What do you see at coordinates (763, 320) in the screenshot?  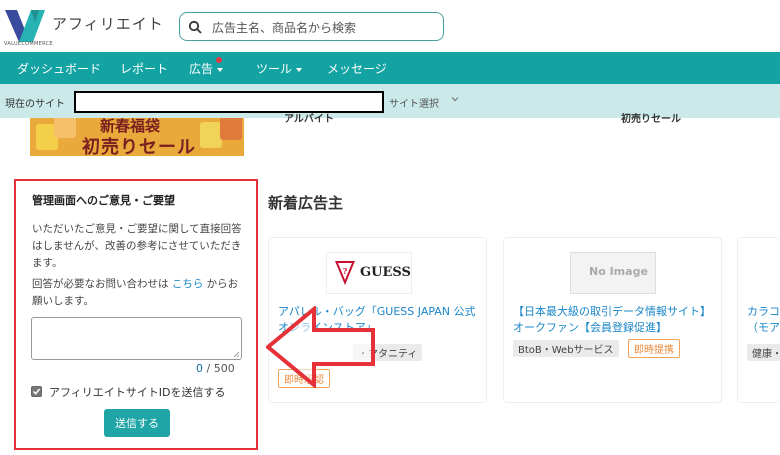 I see `advertiser-title: カラコ（モア` at bounding box center [763, 320].